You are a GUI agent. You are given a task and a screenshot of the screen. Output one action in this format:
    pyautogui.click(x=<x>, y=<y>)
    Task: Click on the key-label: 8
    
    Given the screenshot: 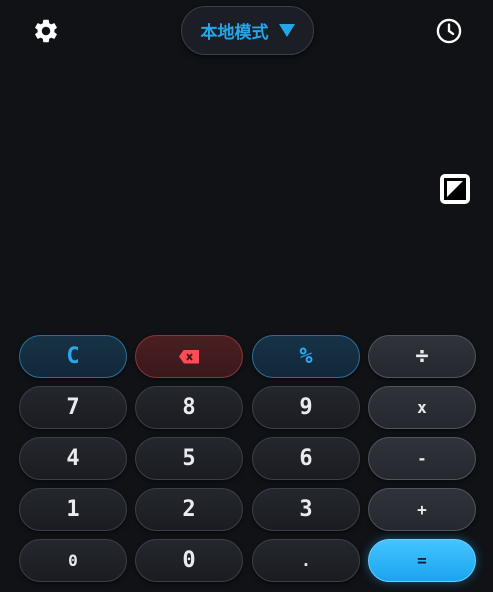 What is the action you would take?
    pyautogui.click(x=189, y=407)
    